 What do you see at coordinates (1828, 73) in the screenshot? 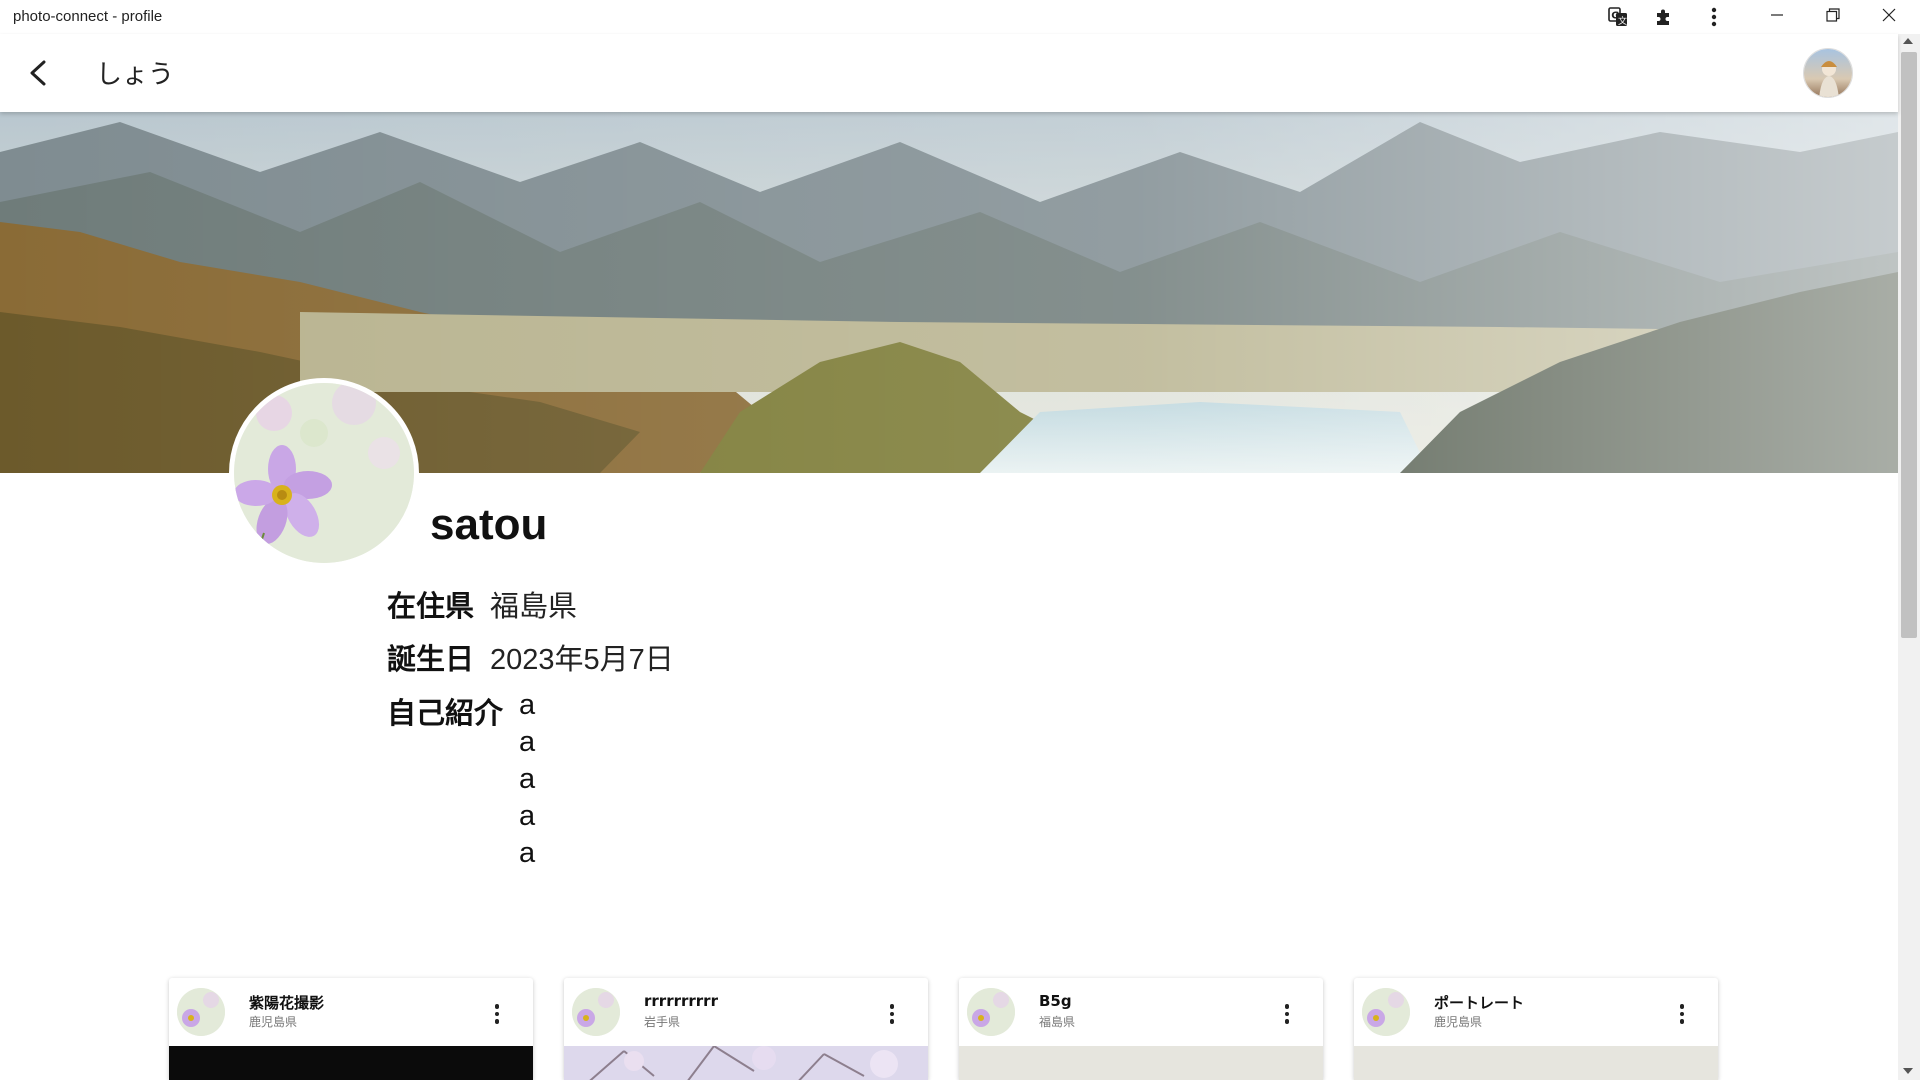
I see `account-avatar` at bounding box center [1828, 73].